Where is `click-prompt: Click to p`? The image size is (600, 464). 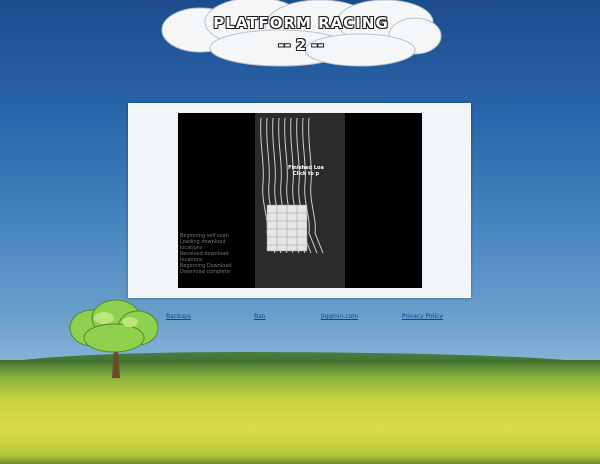
click-prompt: Click to p is located at coordinates (306, 174).